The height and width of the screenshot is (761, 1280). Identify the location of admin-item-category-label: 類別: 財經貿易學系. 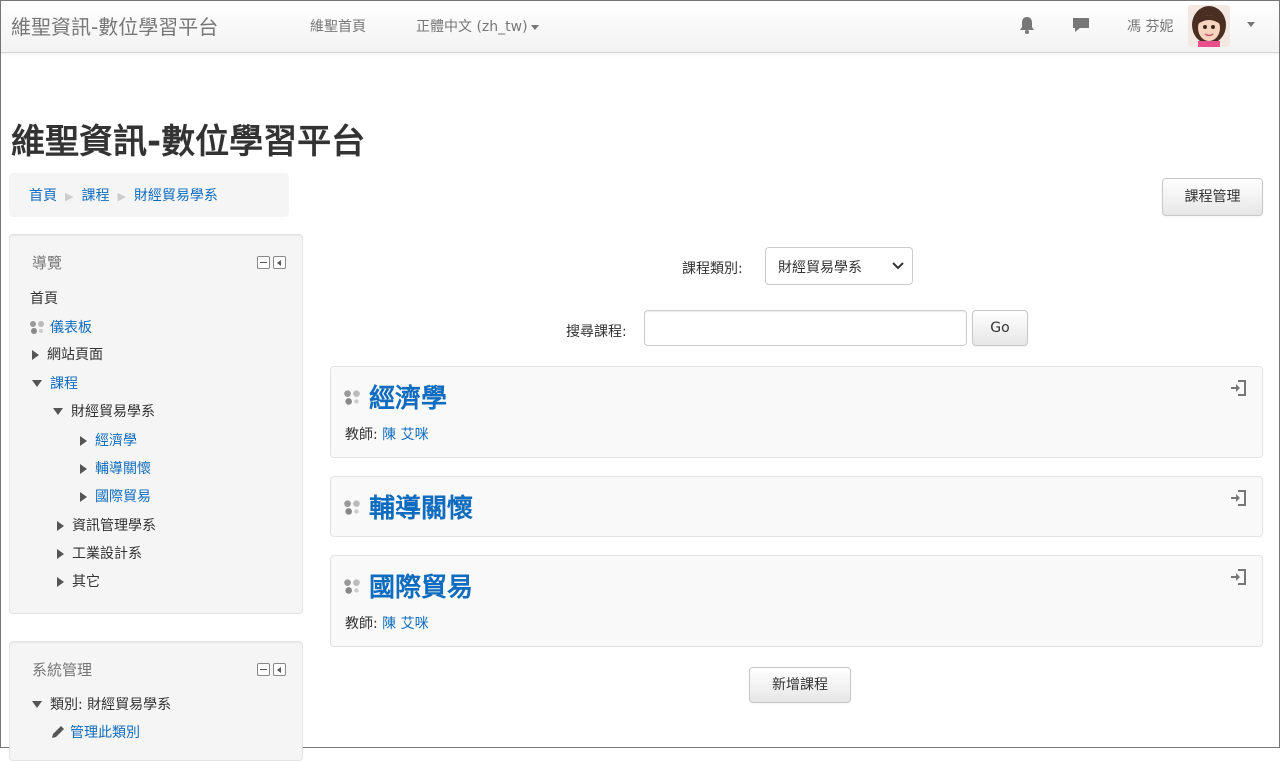
(111, 705).